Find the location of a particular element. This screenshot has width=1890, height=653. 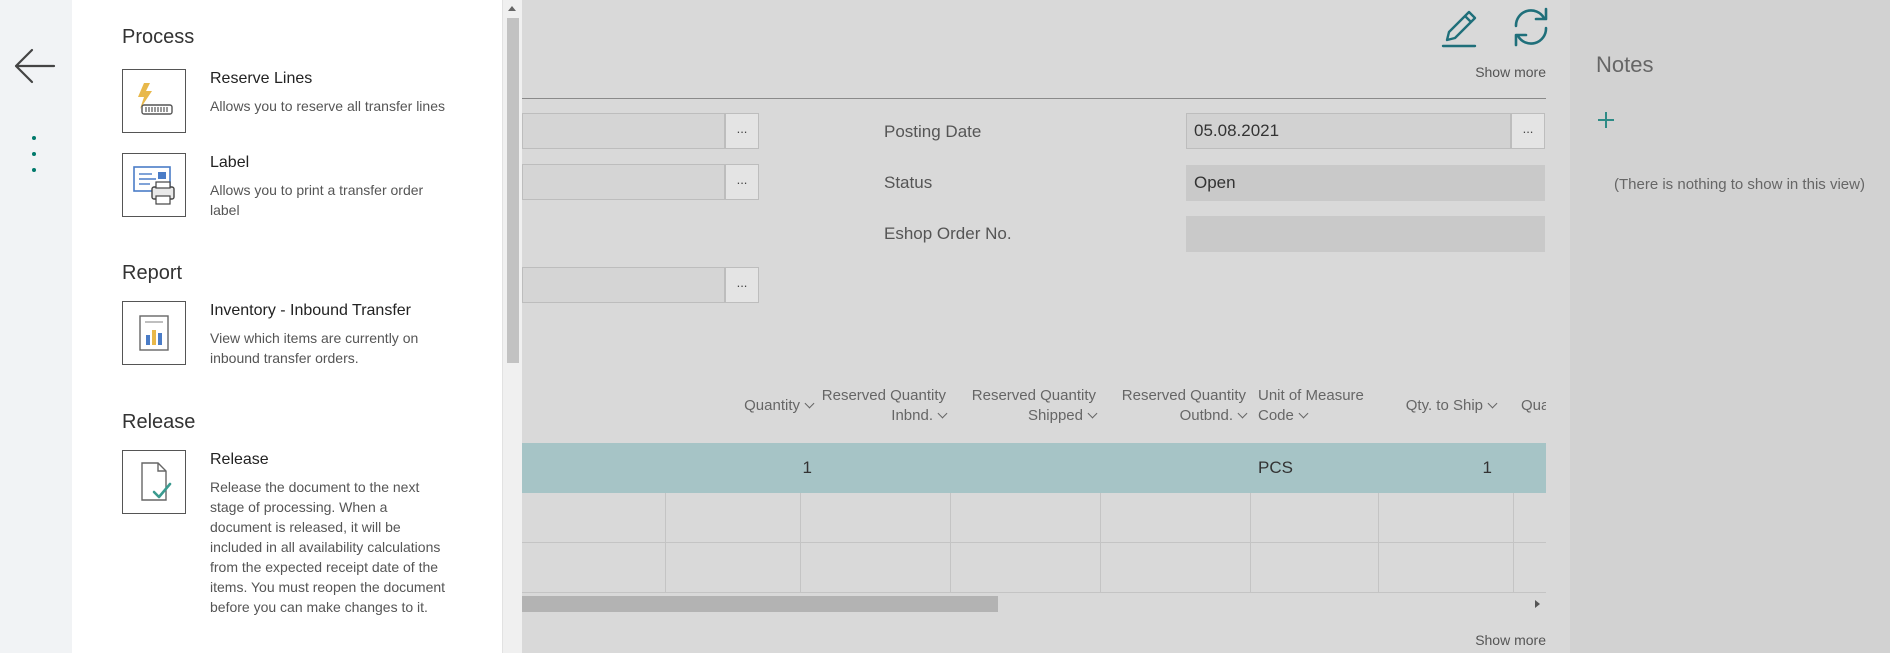

posting-date-label: Posting Date is located at coordinates (933, 131).